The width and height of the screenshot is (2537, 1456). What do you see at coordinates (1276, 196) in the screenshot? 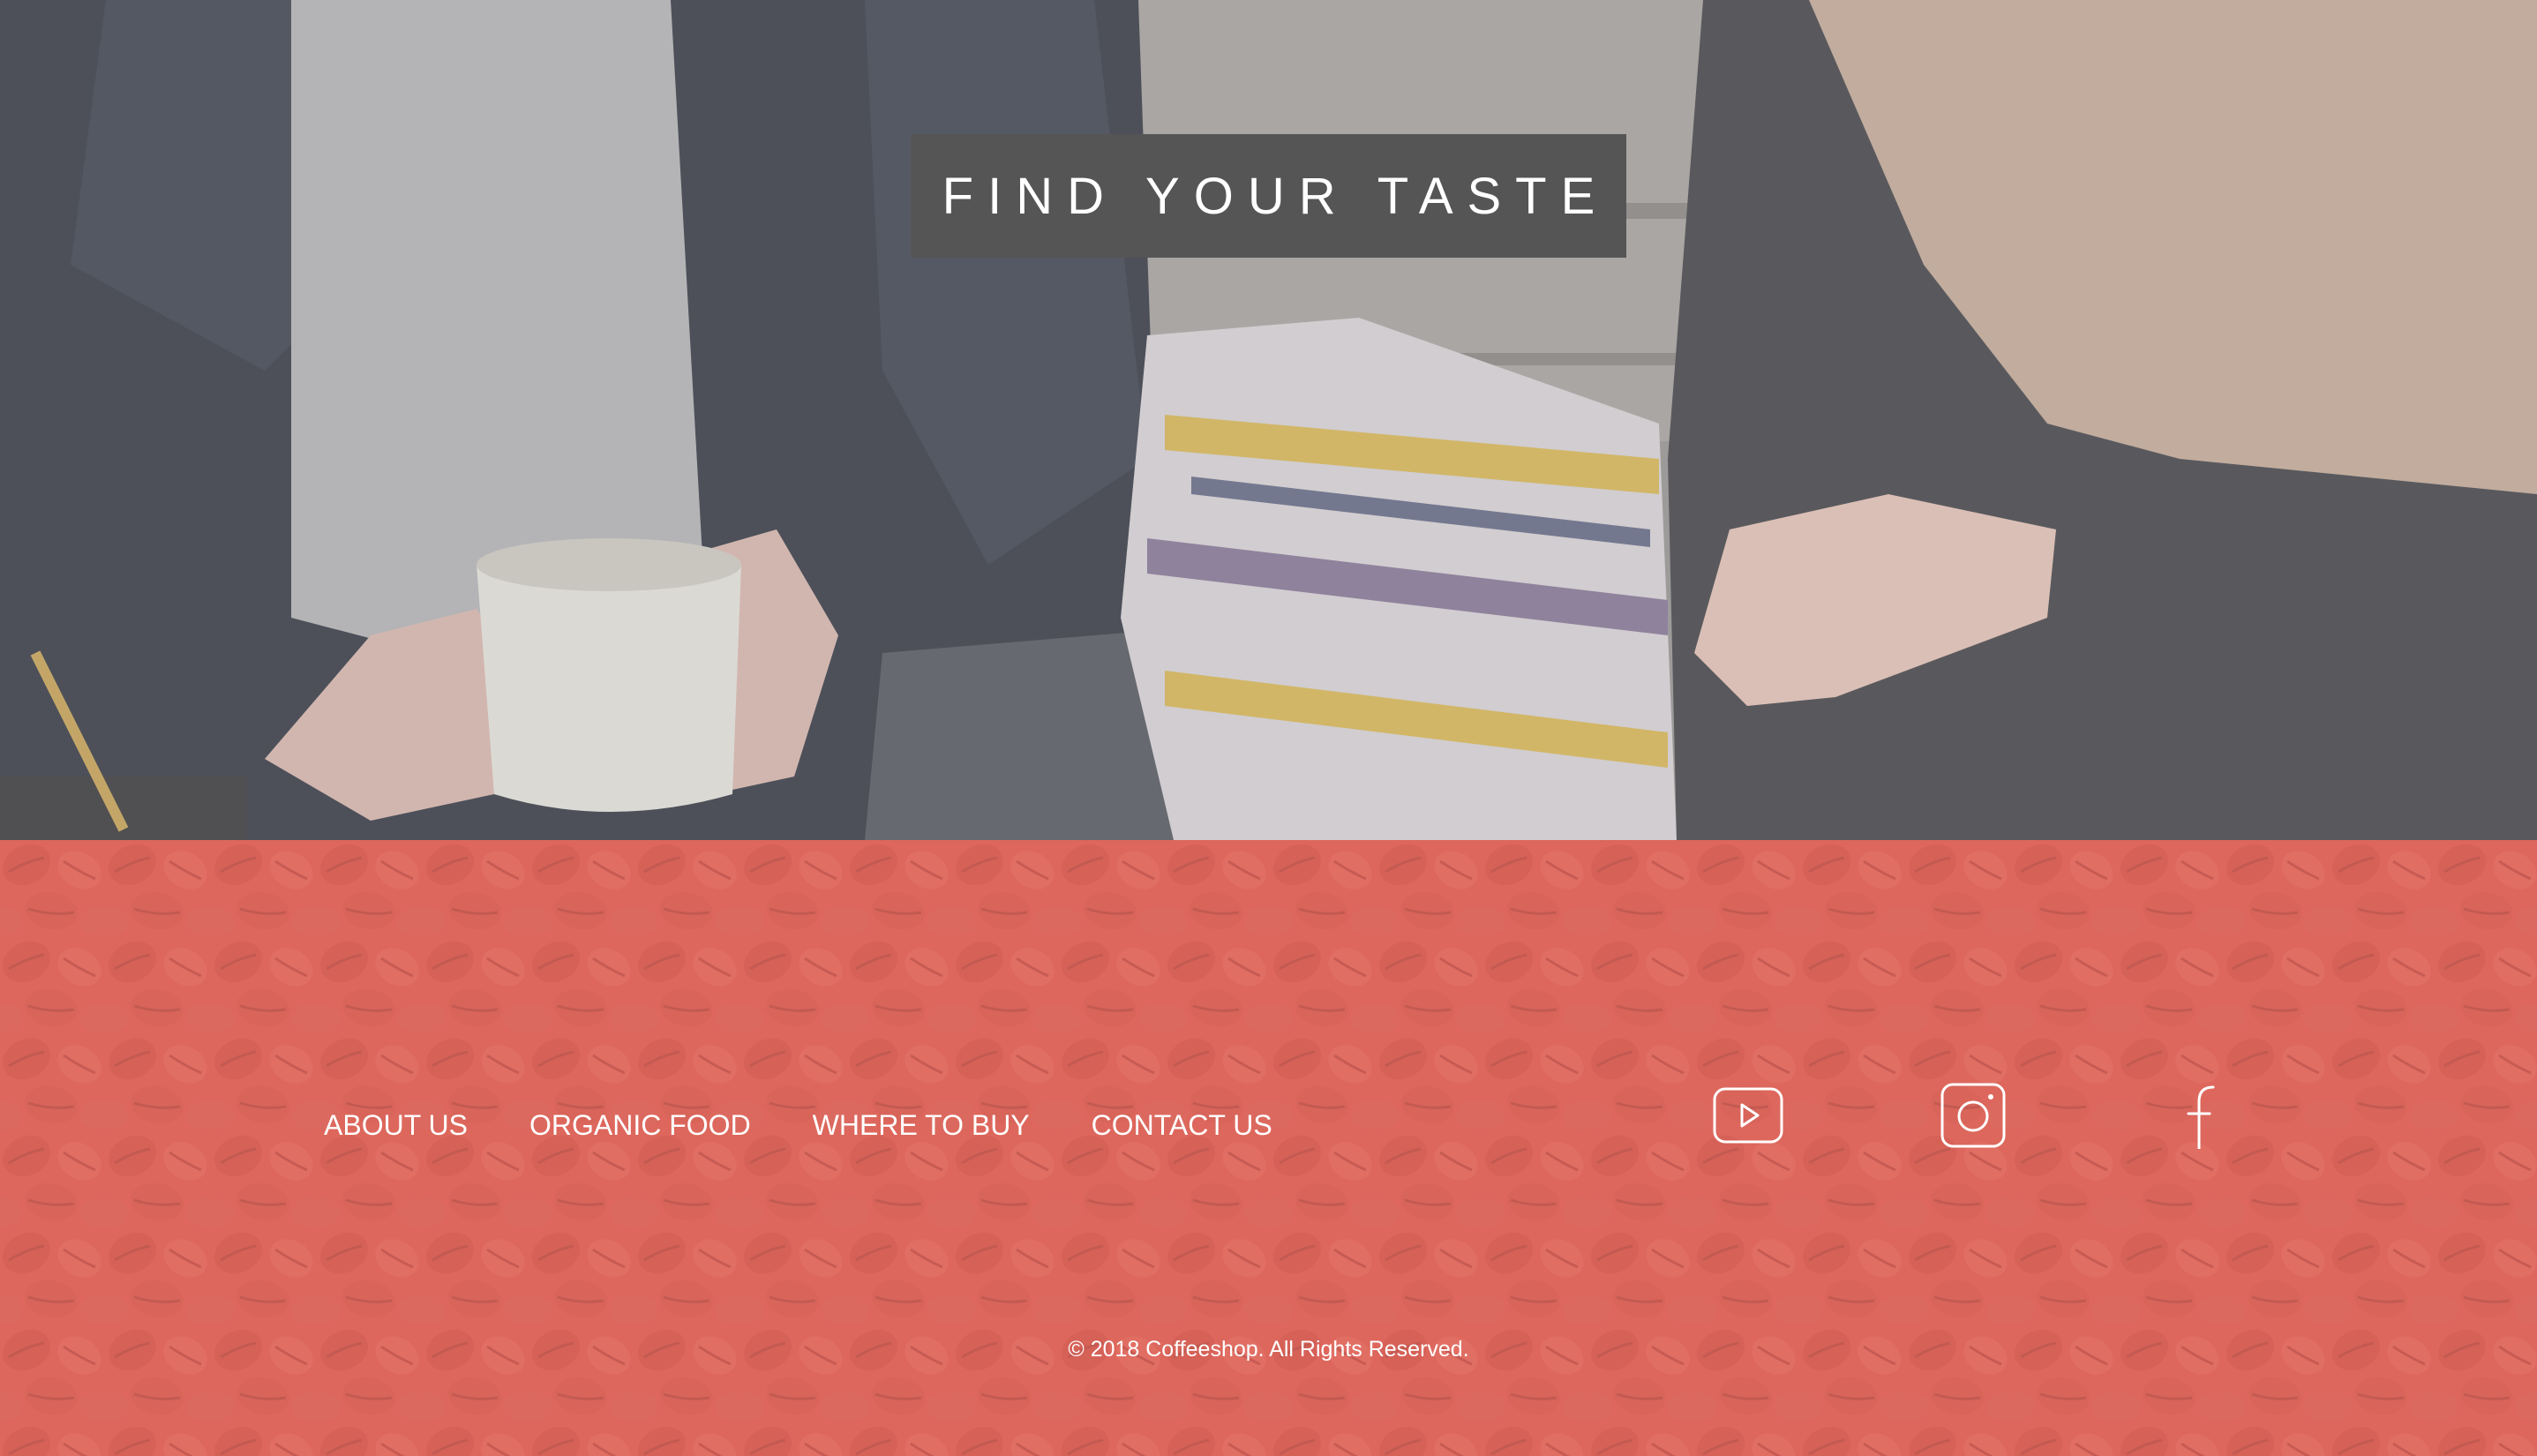
I see `hero-title: FIND YOUR TASTE` at bounding box center [1276, 196].